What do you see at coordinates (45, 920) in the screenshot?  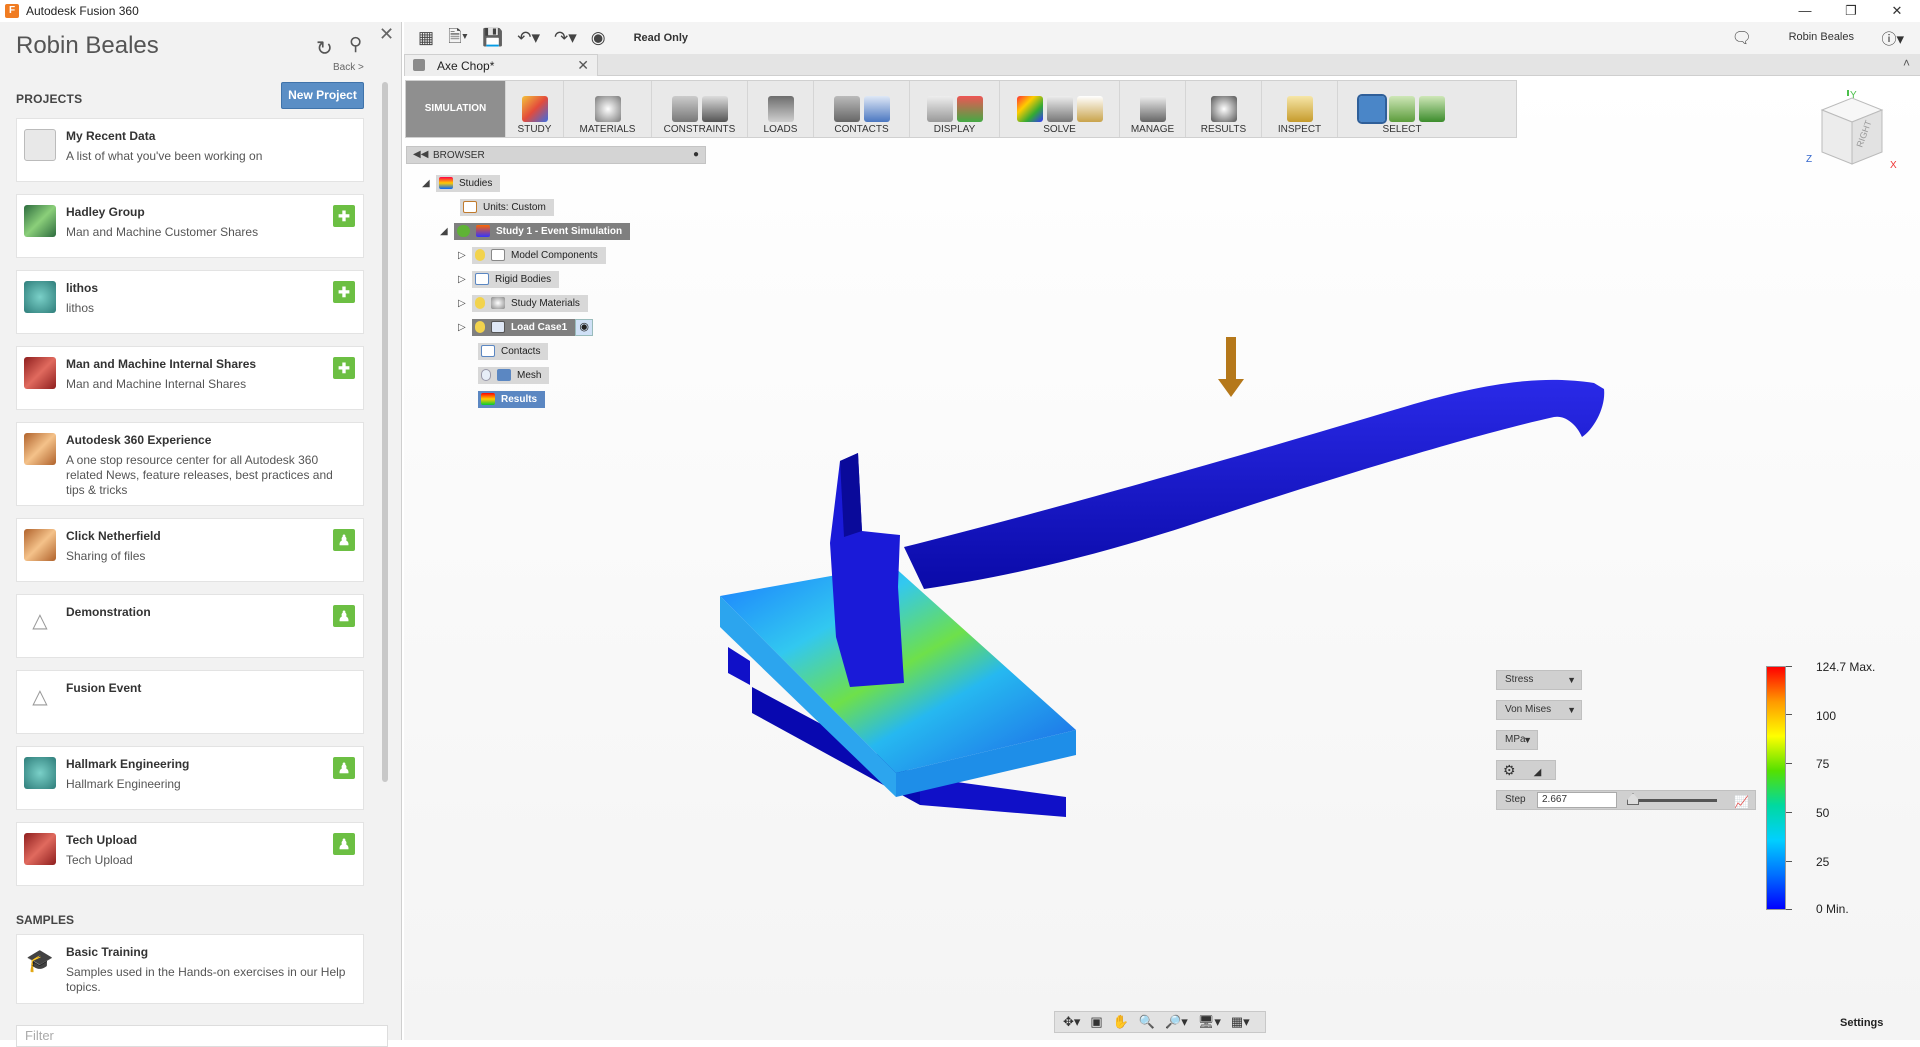 I see `samples-heading: SAMPLES` at bounding box center [45, 920].